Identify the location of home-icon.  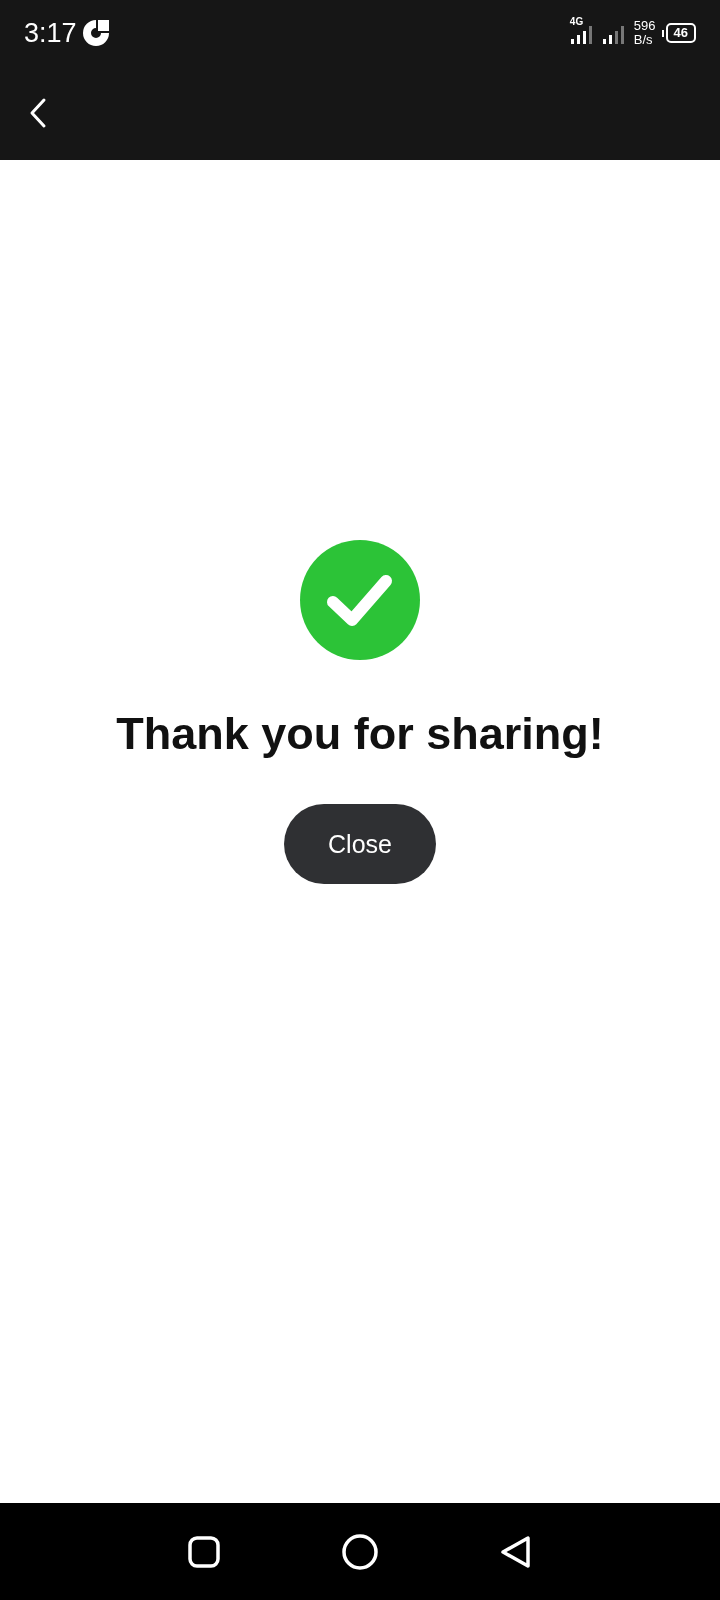
(360, 1551).